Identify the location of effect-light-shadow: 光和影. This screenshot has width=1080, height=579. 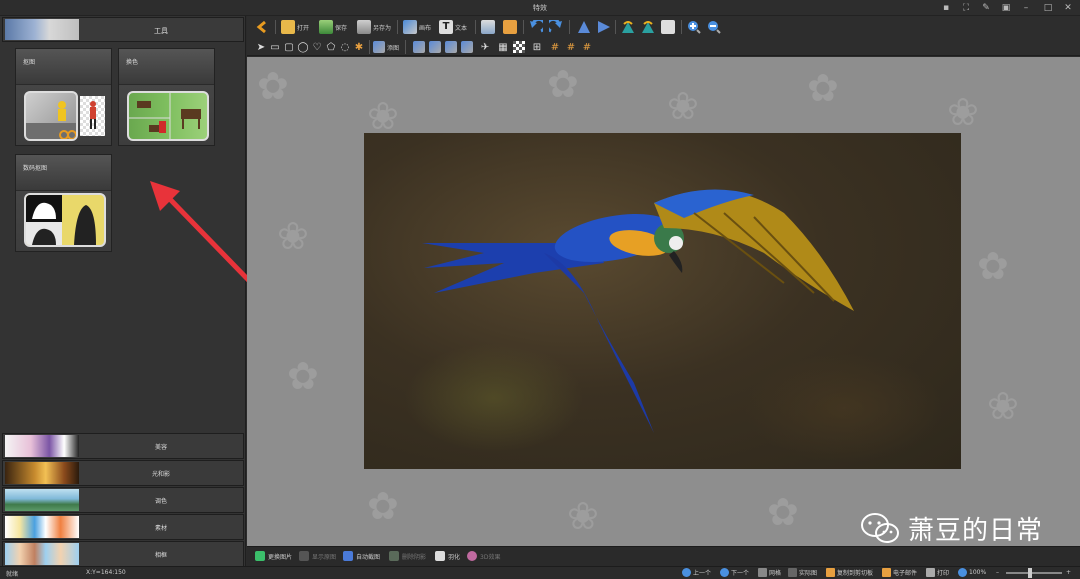
(123, 473).